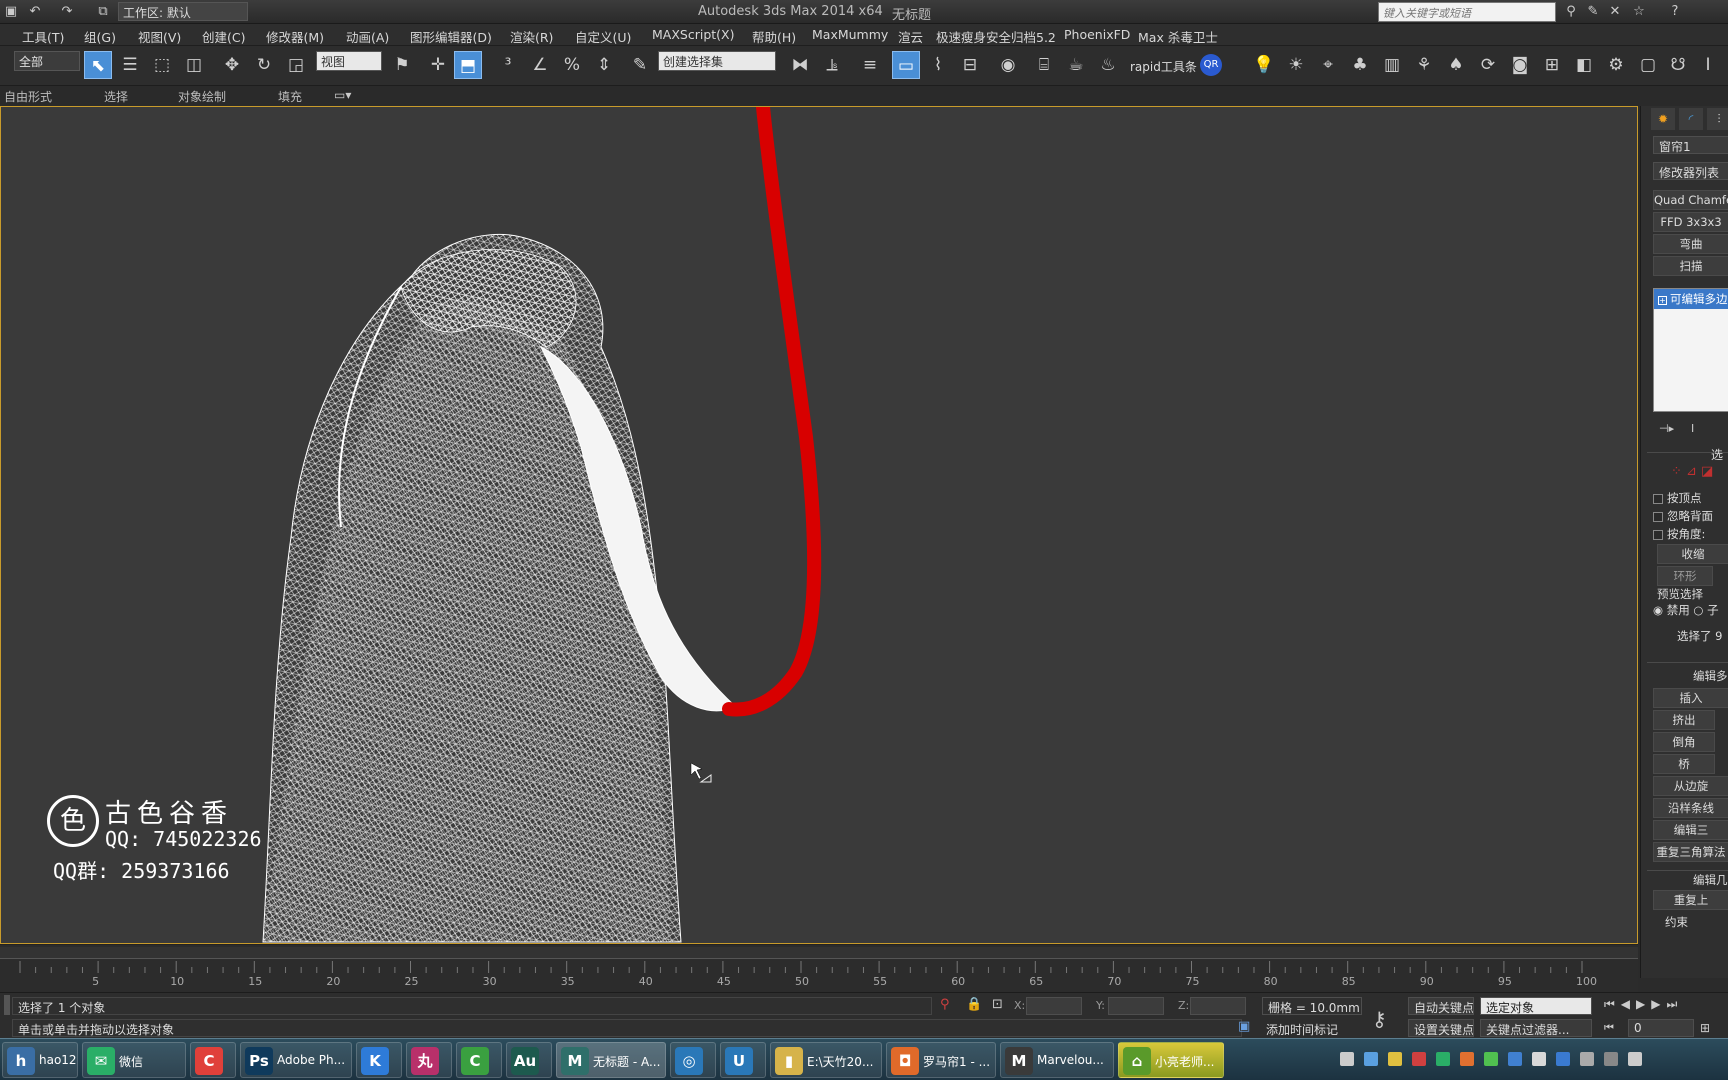 The width and height of the screenshot is (1728, 1080). Describe the element at coordinates (1717, 454) in the screenshot. I see `selection-rollout-title: 选` at that location.